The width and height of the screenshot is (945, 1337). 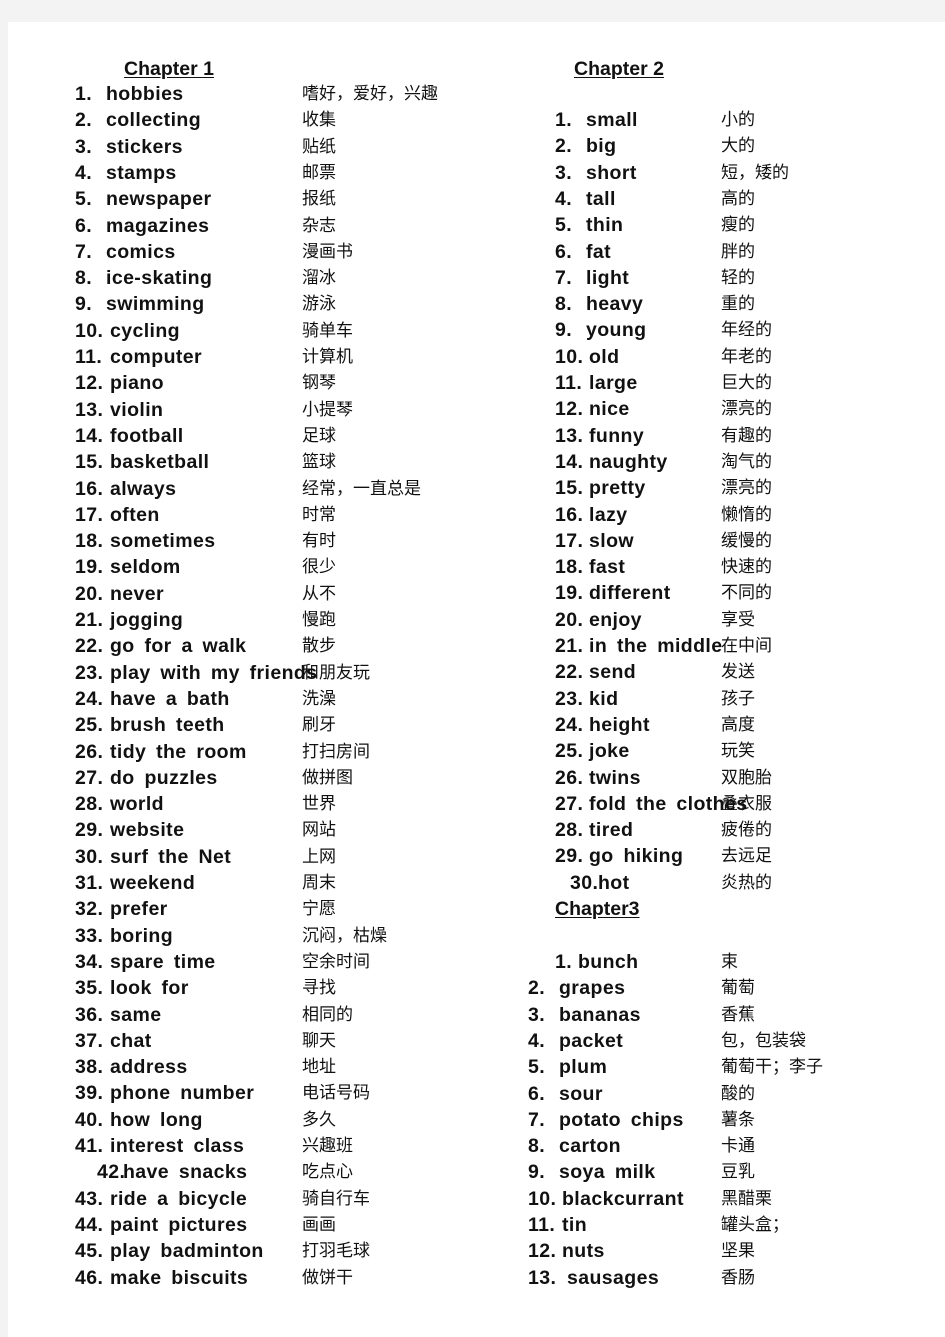 I want to click on english-word: old, so click(x=604, y=356).